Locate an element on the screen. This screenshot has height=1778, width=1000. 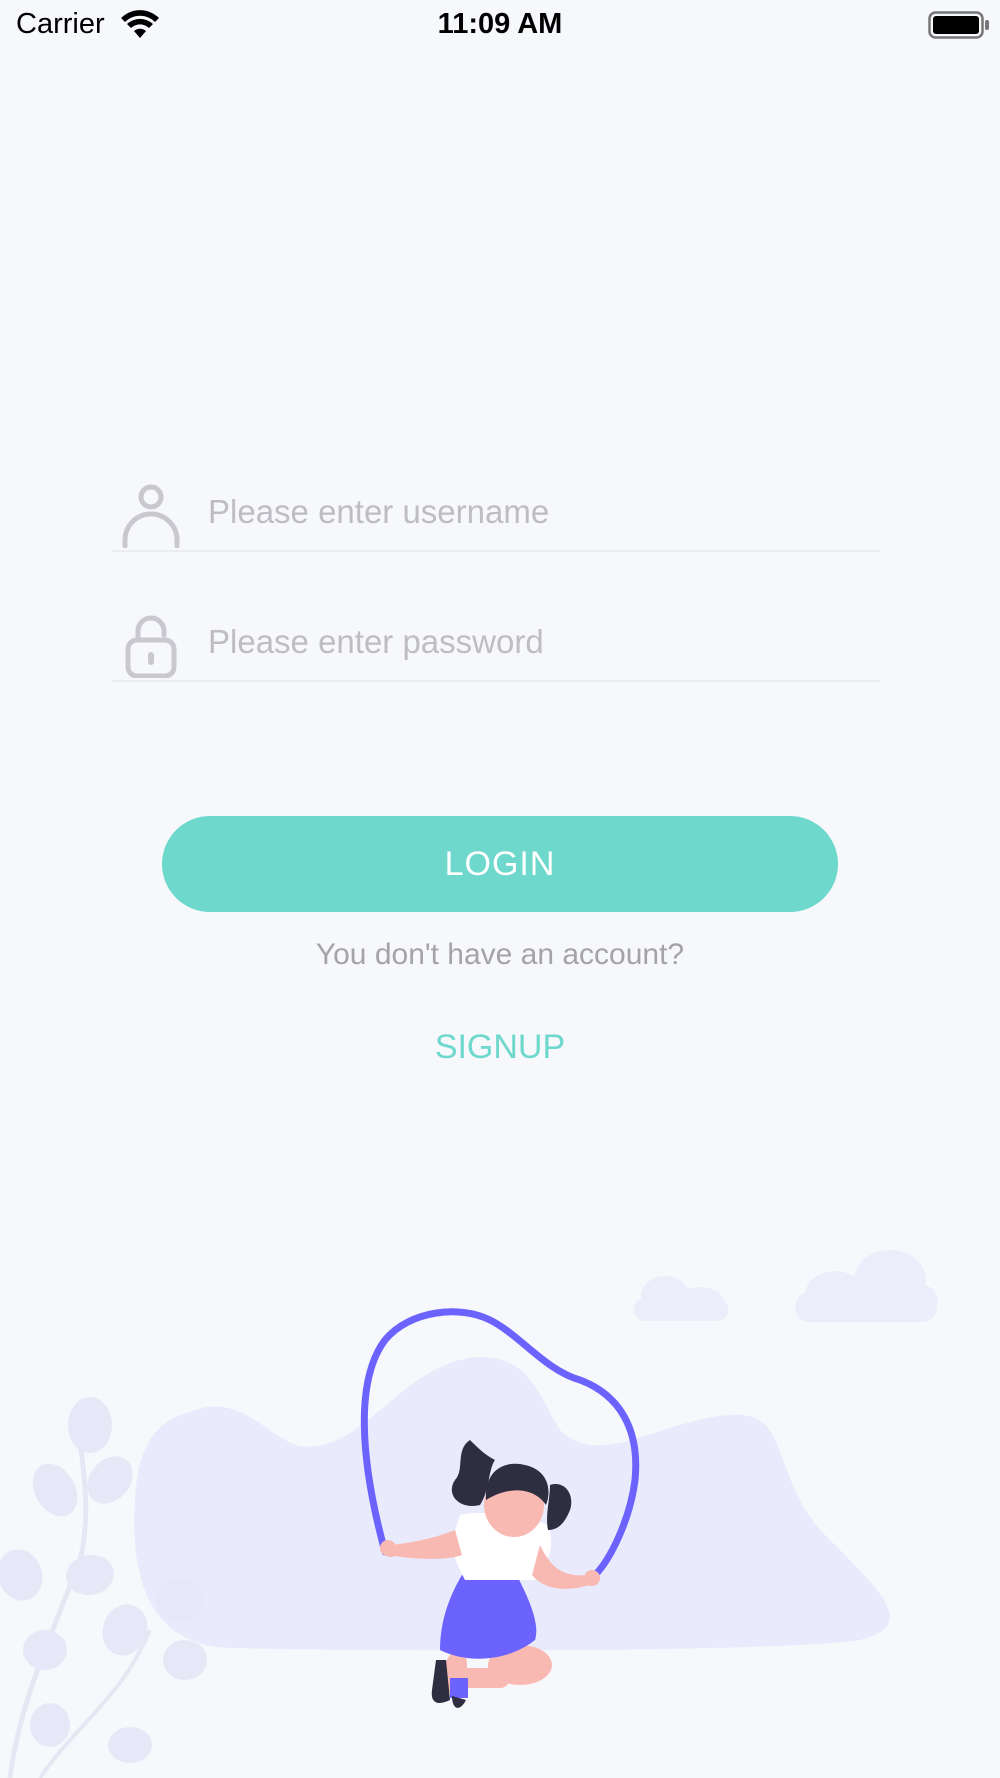
password-input is located at coordinates (538, 642).